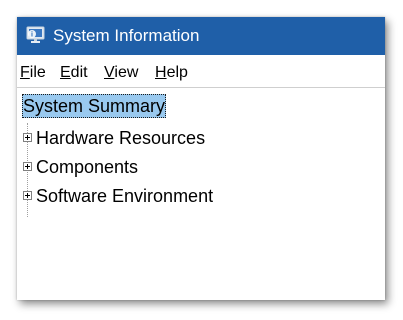  Describe the element at coordinates (65, 72) in the screenshot. I see `menu-edit-mnemonic: E` at that location.